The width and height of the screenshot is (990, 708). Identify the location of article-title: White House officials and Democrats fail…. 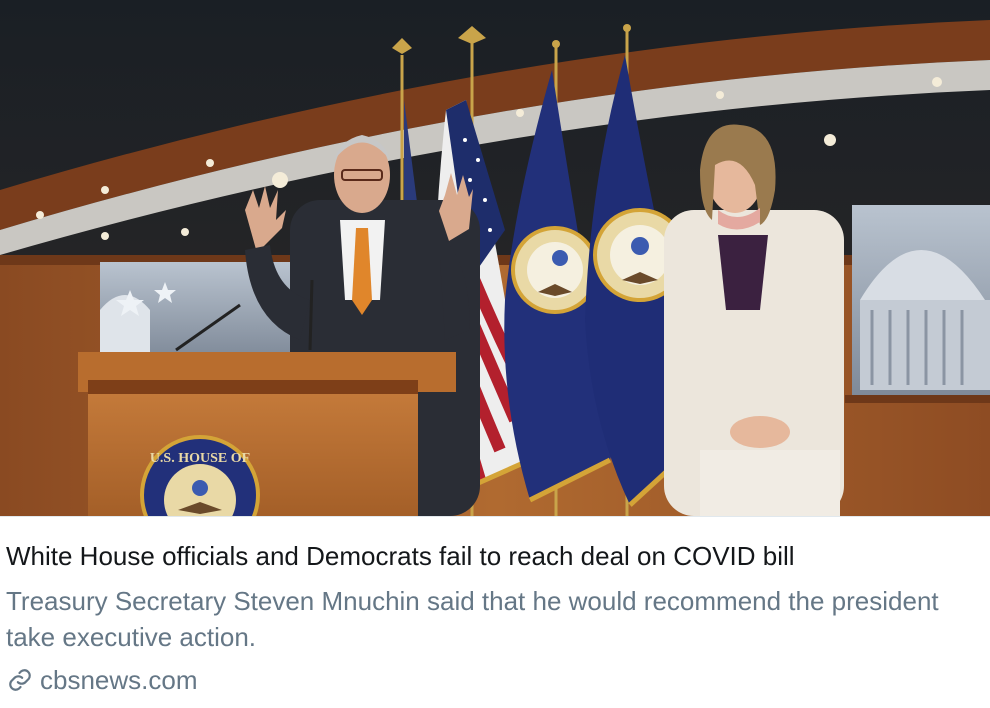
(496, 556).